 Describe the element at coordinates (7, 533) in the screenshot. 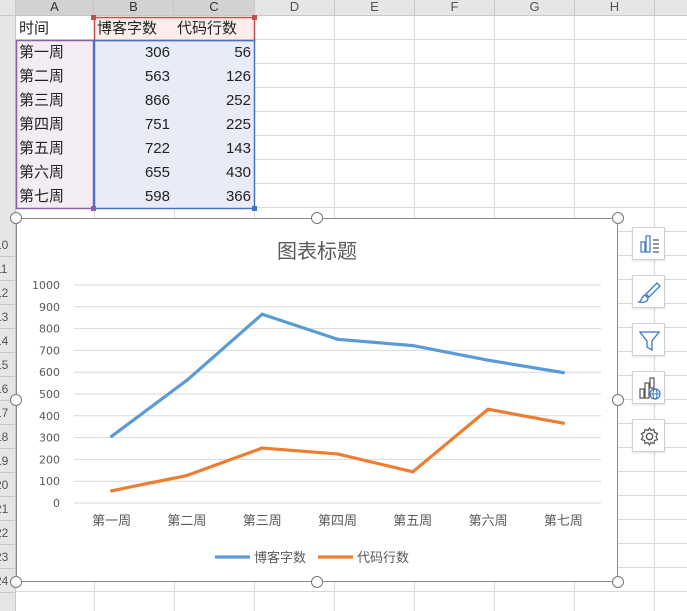

I see `row-header: 22` at that location.